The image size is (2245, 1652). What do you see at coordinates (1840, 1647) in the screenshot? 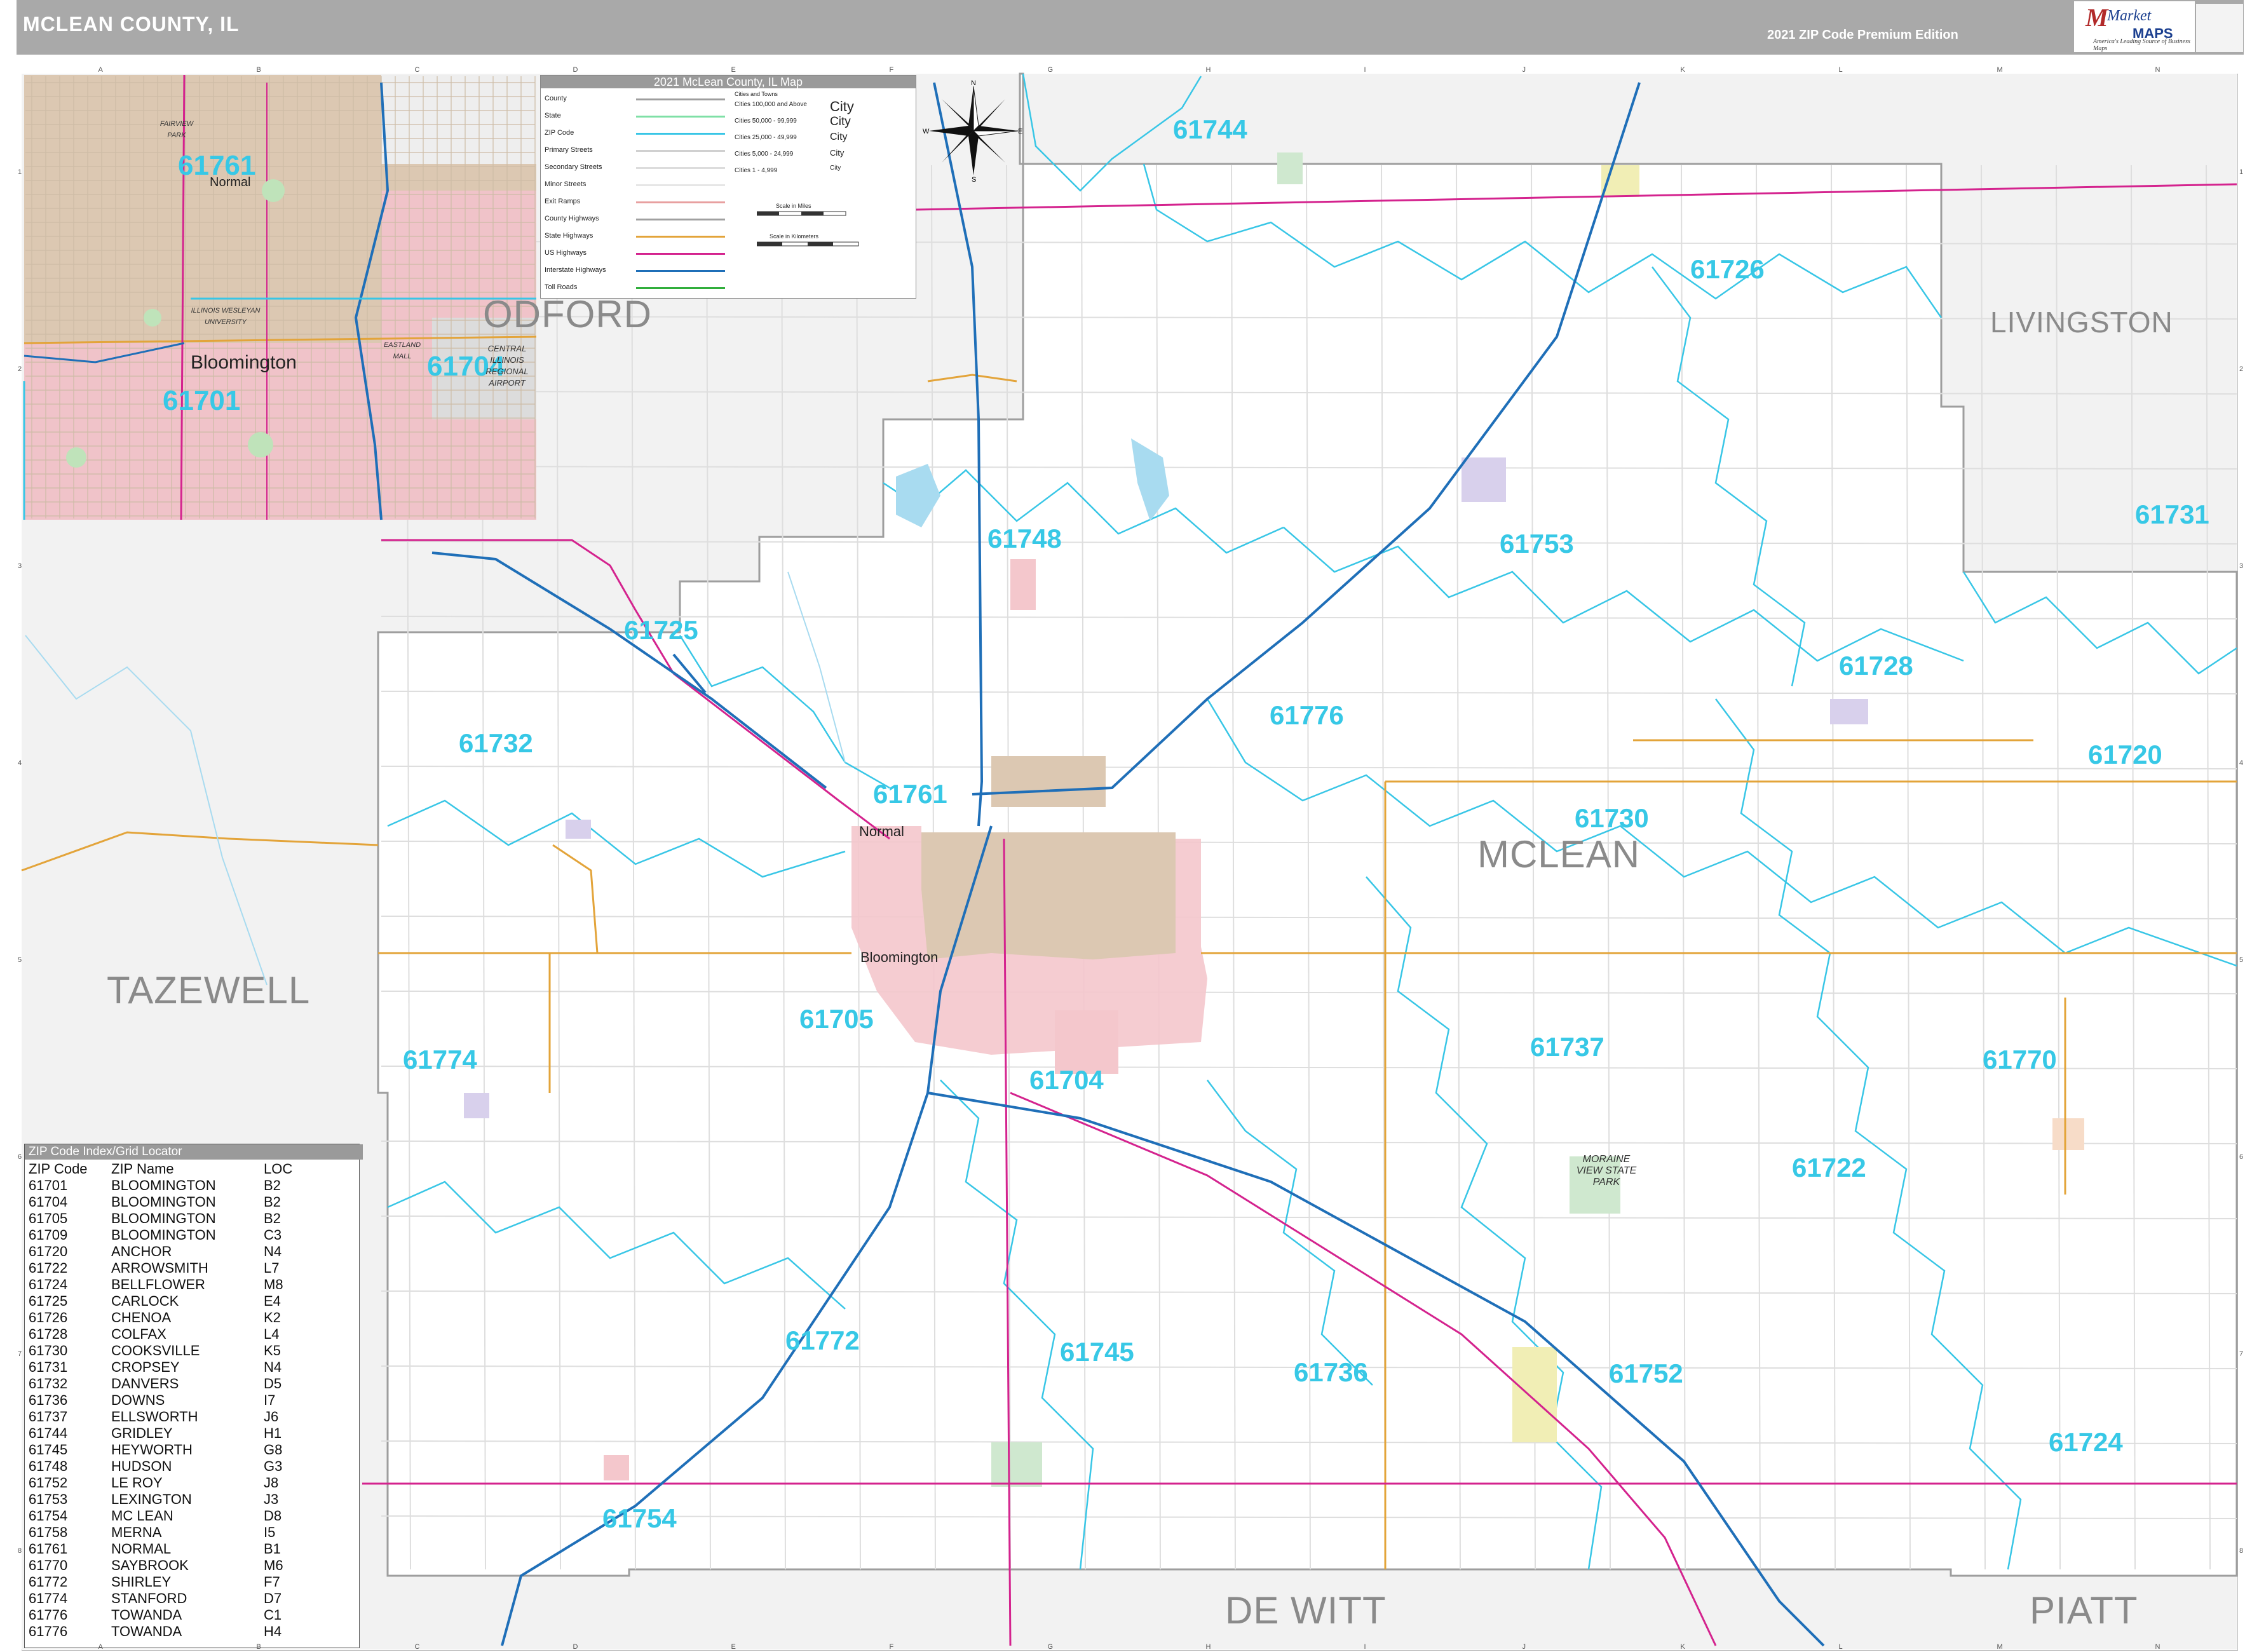
I see `grid-column-label: L` at bounding box center [1840, 1647].